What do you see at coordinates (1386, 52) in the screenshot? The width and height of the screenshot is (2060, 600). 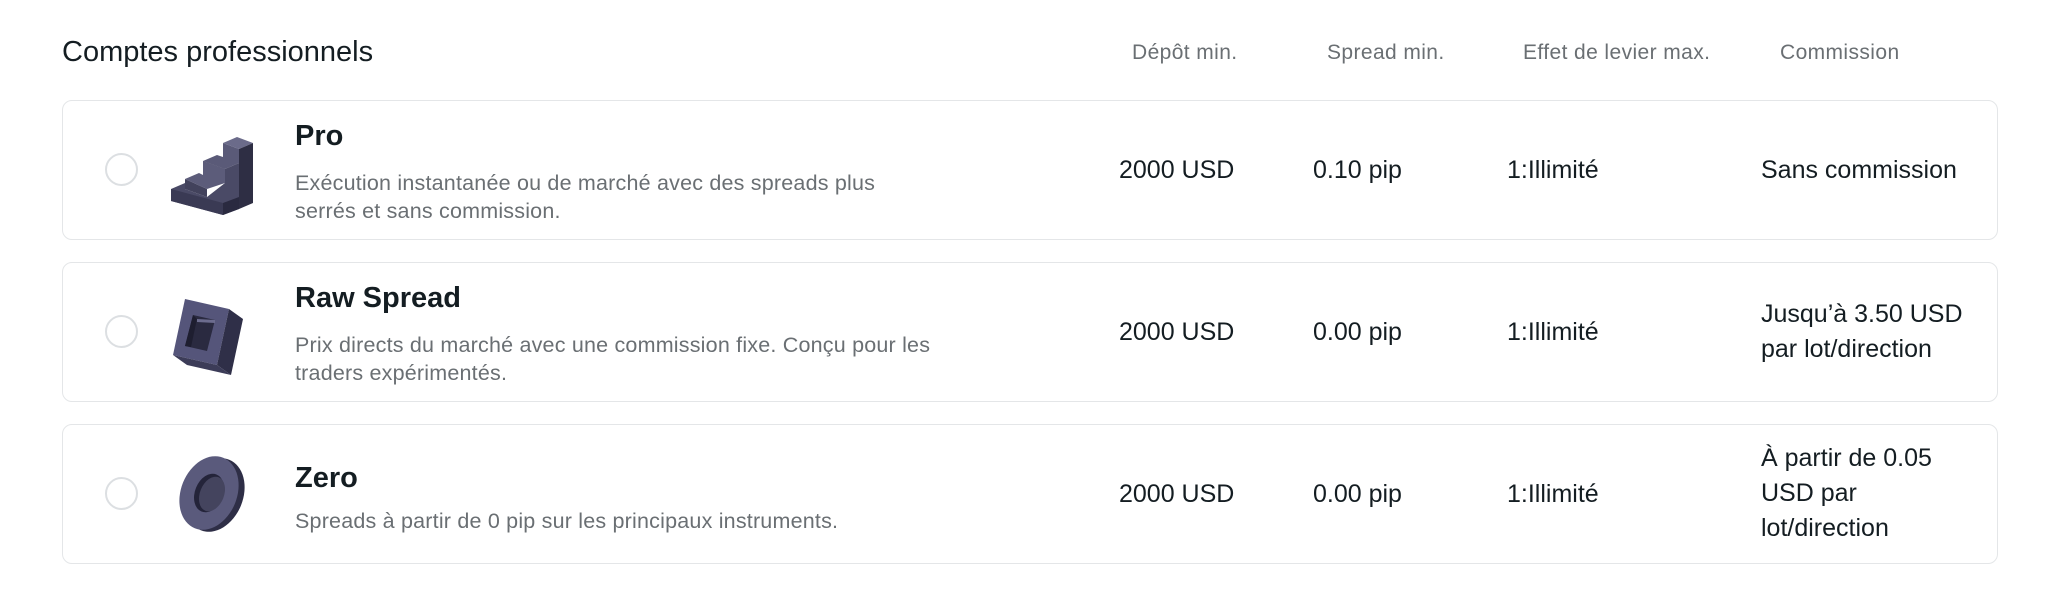 I see `column-header-spread: Spread min.` at bounding box center [1386, 52].